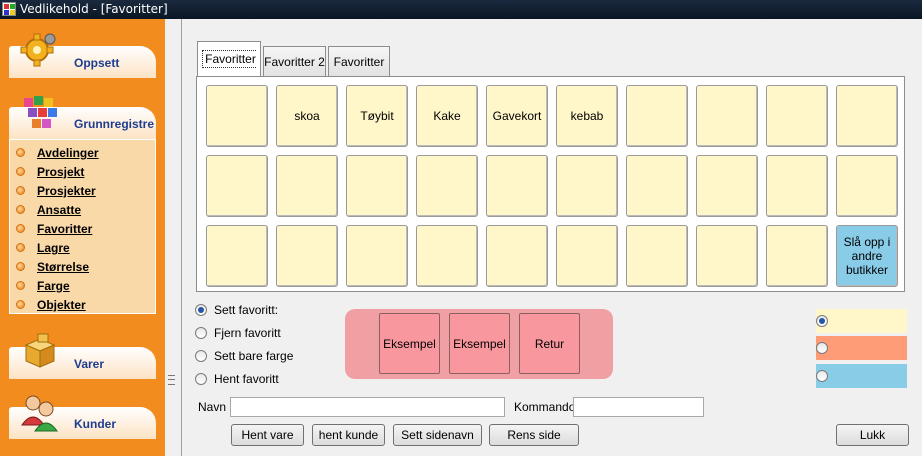  I want to click on navn-label: Navn, so click(212, 407).